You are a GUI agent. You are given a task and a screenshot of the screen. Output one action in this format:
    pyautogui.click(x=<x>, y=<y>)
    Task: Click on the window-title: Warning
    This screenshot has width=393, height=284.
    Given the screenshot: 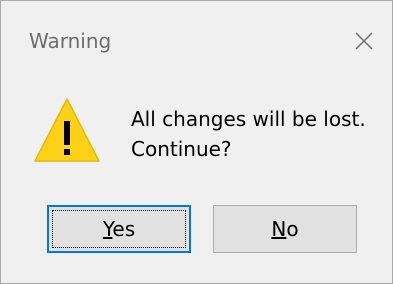 What is the action you would take?
    pyautogui.click(x=70, y=41)
    